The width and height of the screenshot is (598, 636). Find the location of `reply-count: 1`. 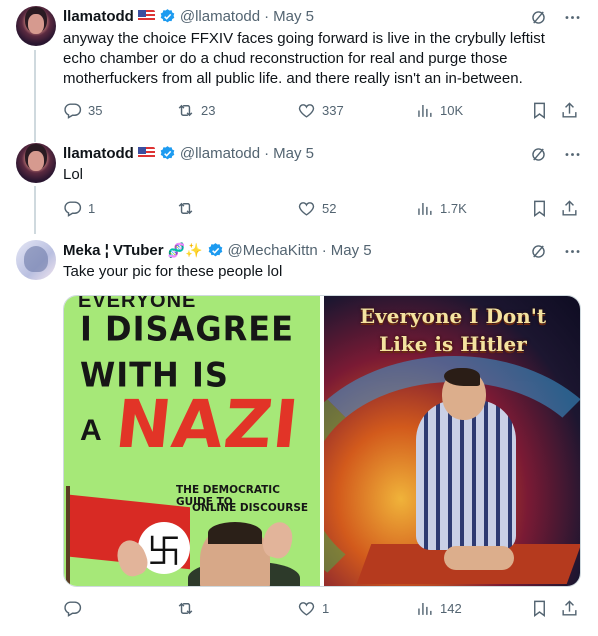

reply-count: 1 is located at coordinates (92, 208).